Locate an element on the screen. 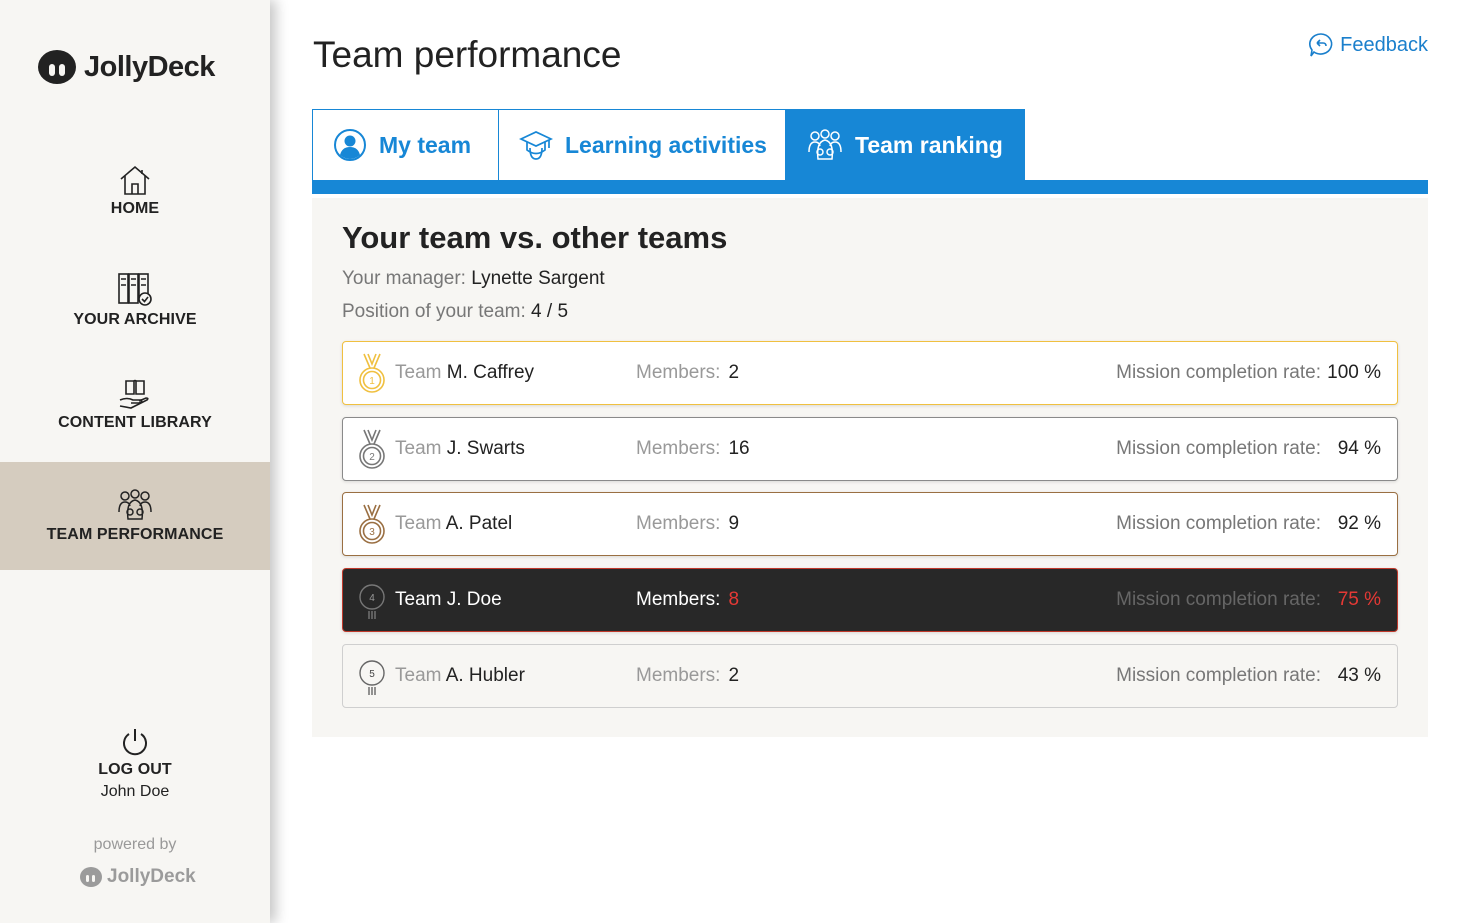 This screenshot has width=1470, height=923. graduation-cap-icon is located at coordinates (536, 145).